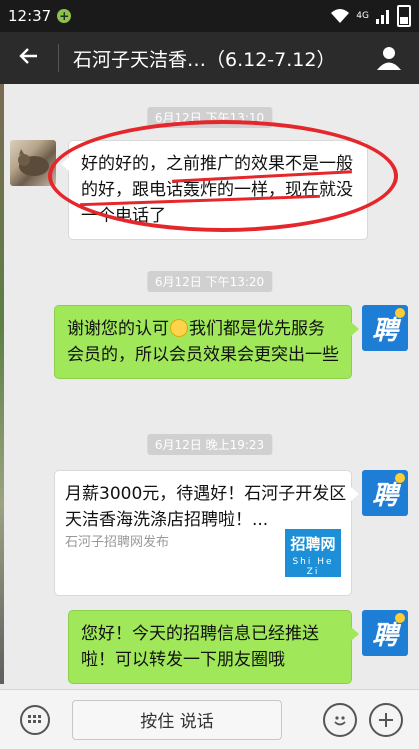 The height and width of the screenshot is (749, 419). Describe the element at coordinates (340, 16) in the screenshot. I see `wifi-icon` at that location.